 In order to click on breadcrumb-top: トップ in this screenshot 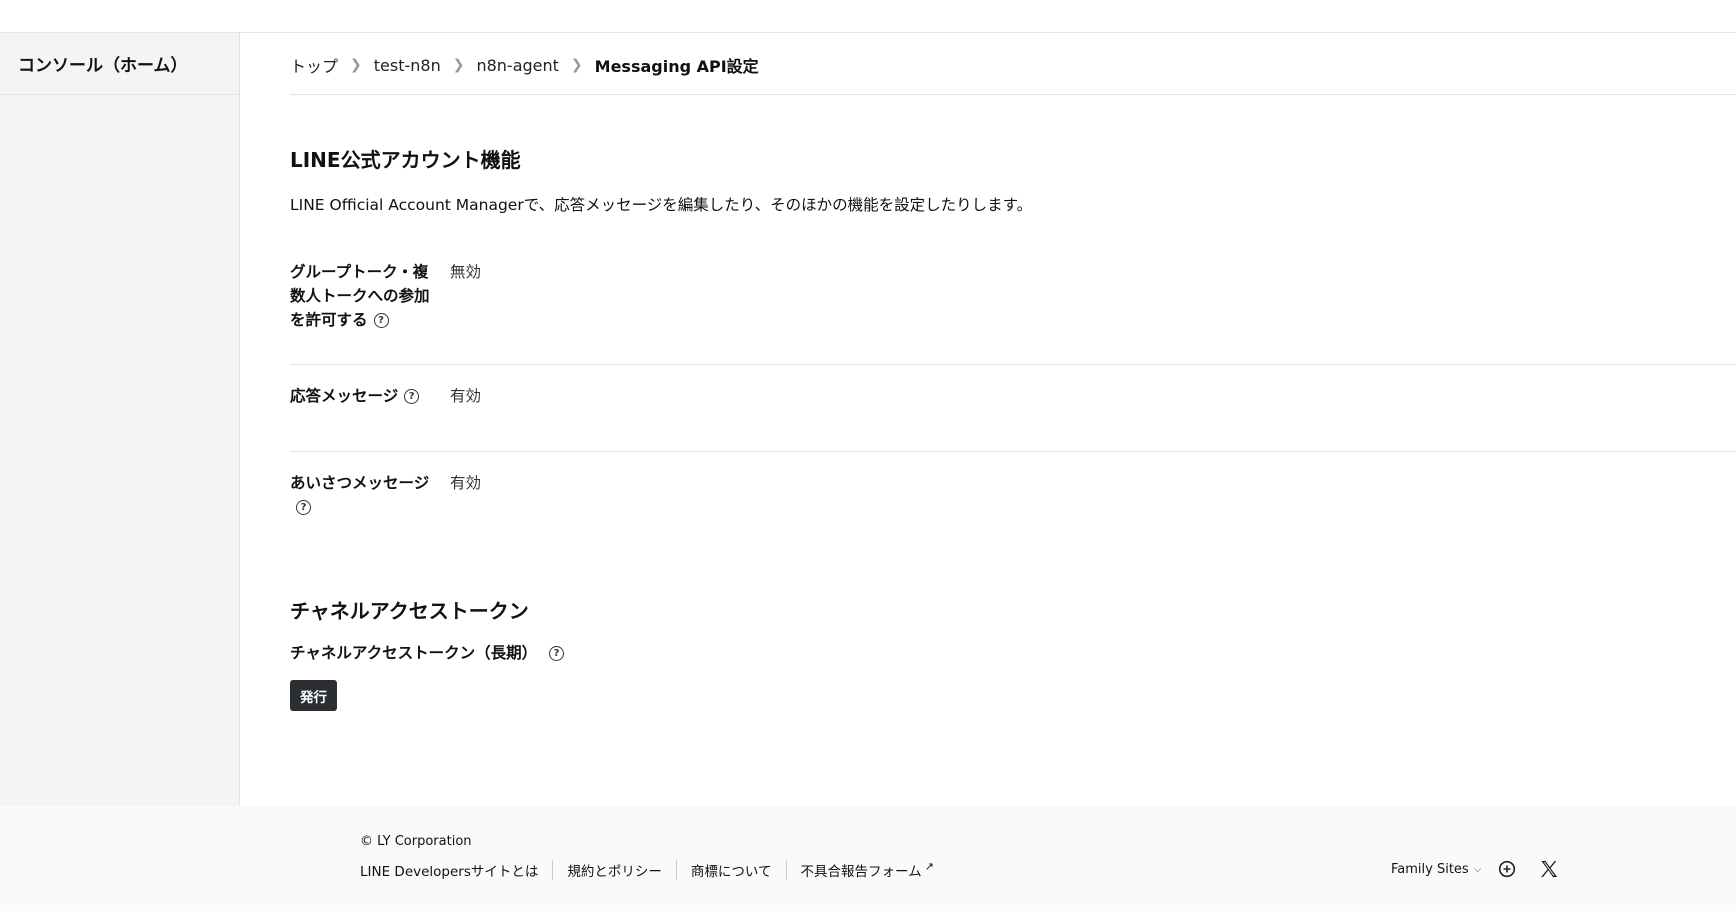, I will do `click(314, 65)`.